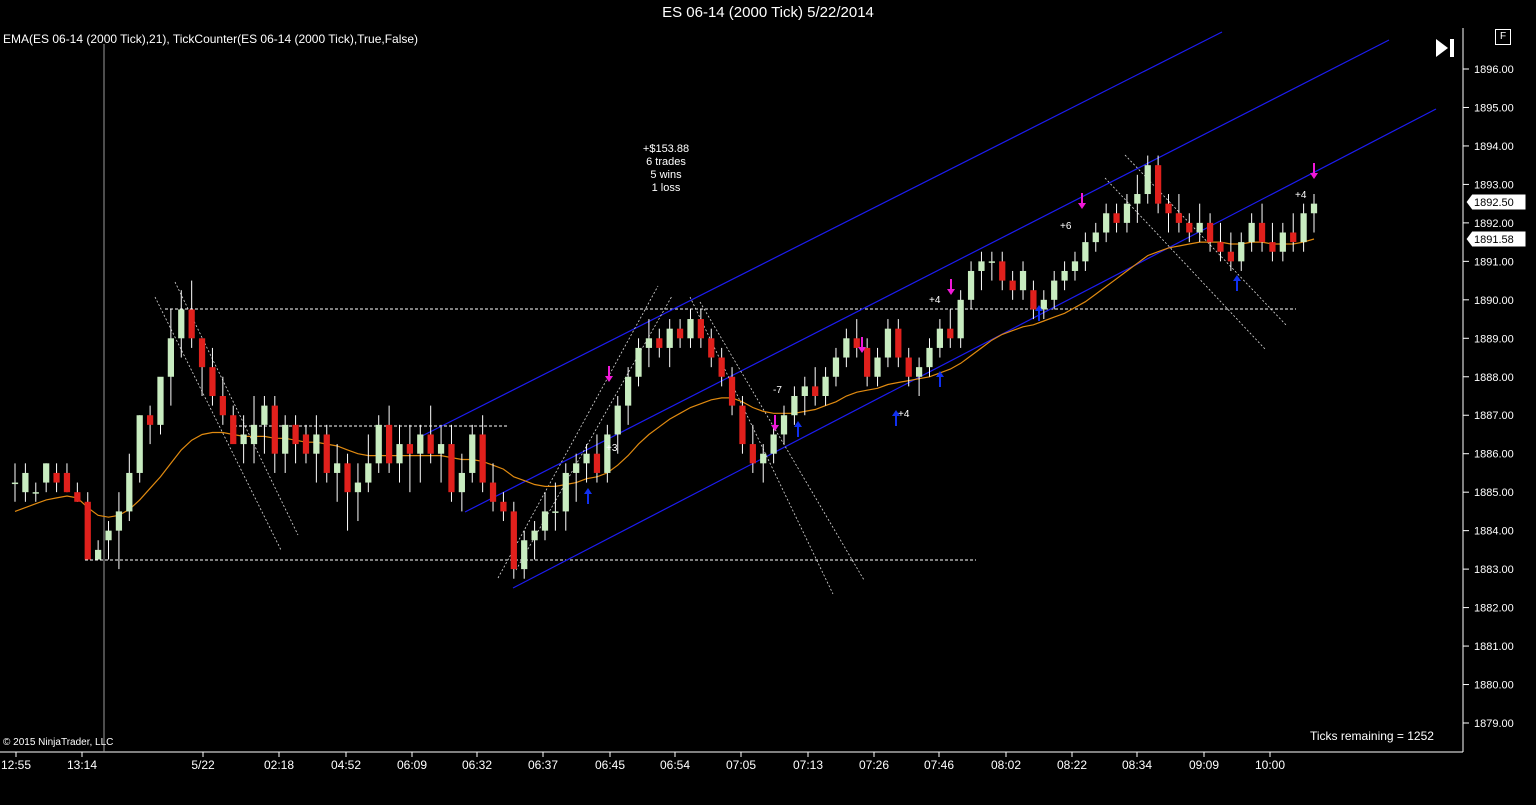 Image resolution: width=1536 pixels, height=805 pixels. What do you see at coordinates (1006, 765) in the screenshot?
I see `time-tick-label: 08:02` at bounding box center [1006, 765].